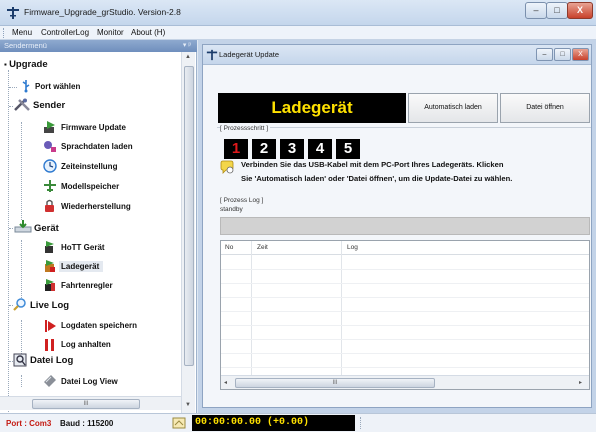 The image size is (596, 432). What do you see at coordinates (29, 423) in the screenshot?
I see `com-port-status: Port : Com3` at bounding box center [29, 423].